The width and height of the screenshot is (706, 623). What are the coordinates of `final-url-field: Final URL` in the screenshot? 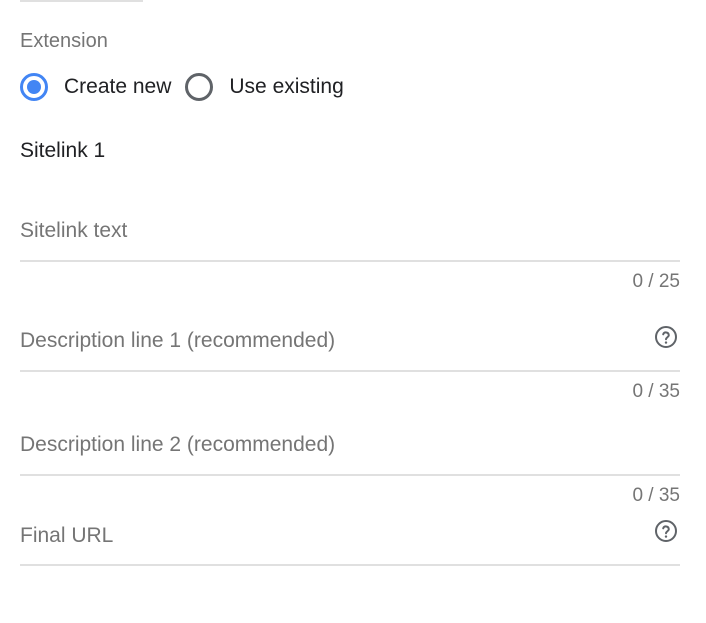 It's located at (350, 543).